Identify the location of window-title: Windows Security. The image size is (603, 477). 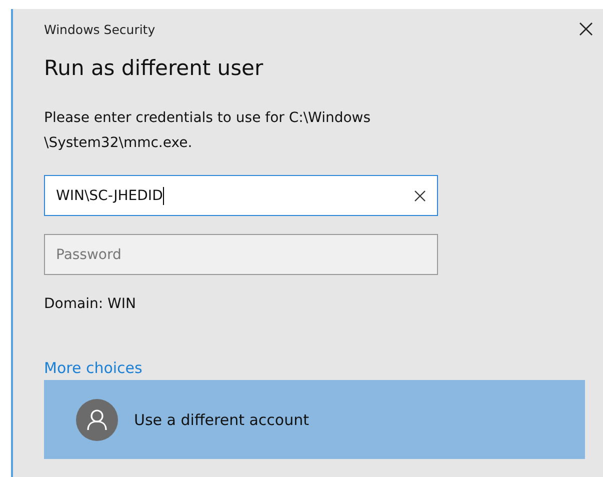
(100, 29).